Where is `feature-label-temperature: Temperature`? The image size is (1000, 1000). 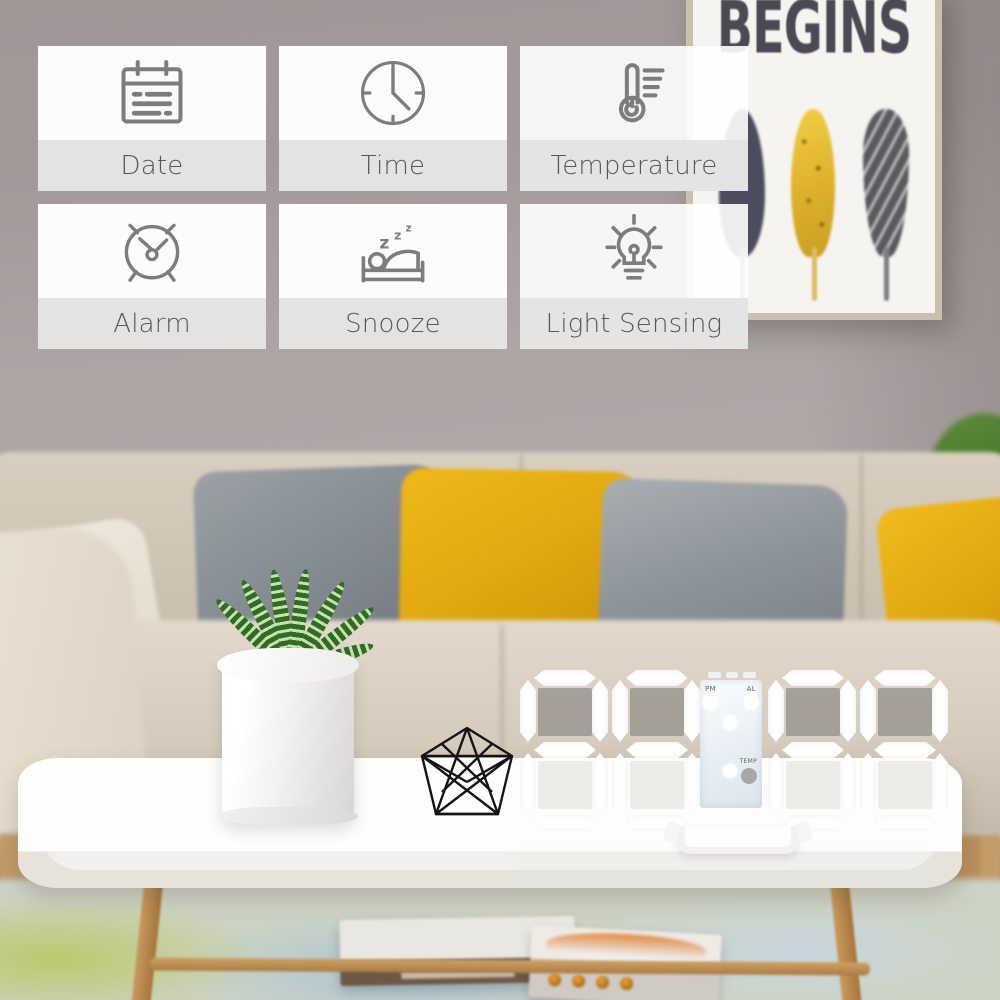 feature-label-temperature: Temperature is located at coordinates (634, 165).